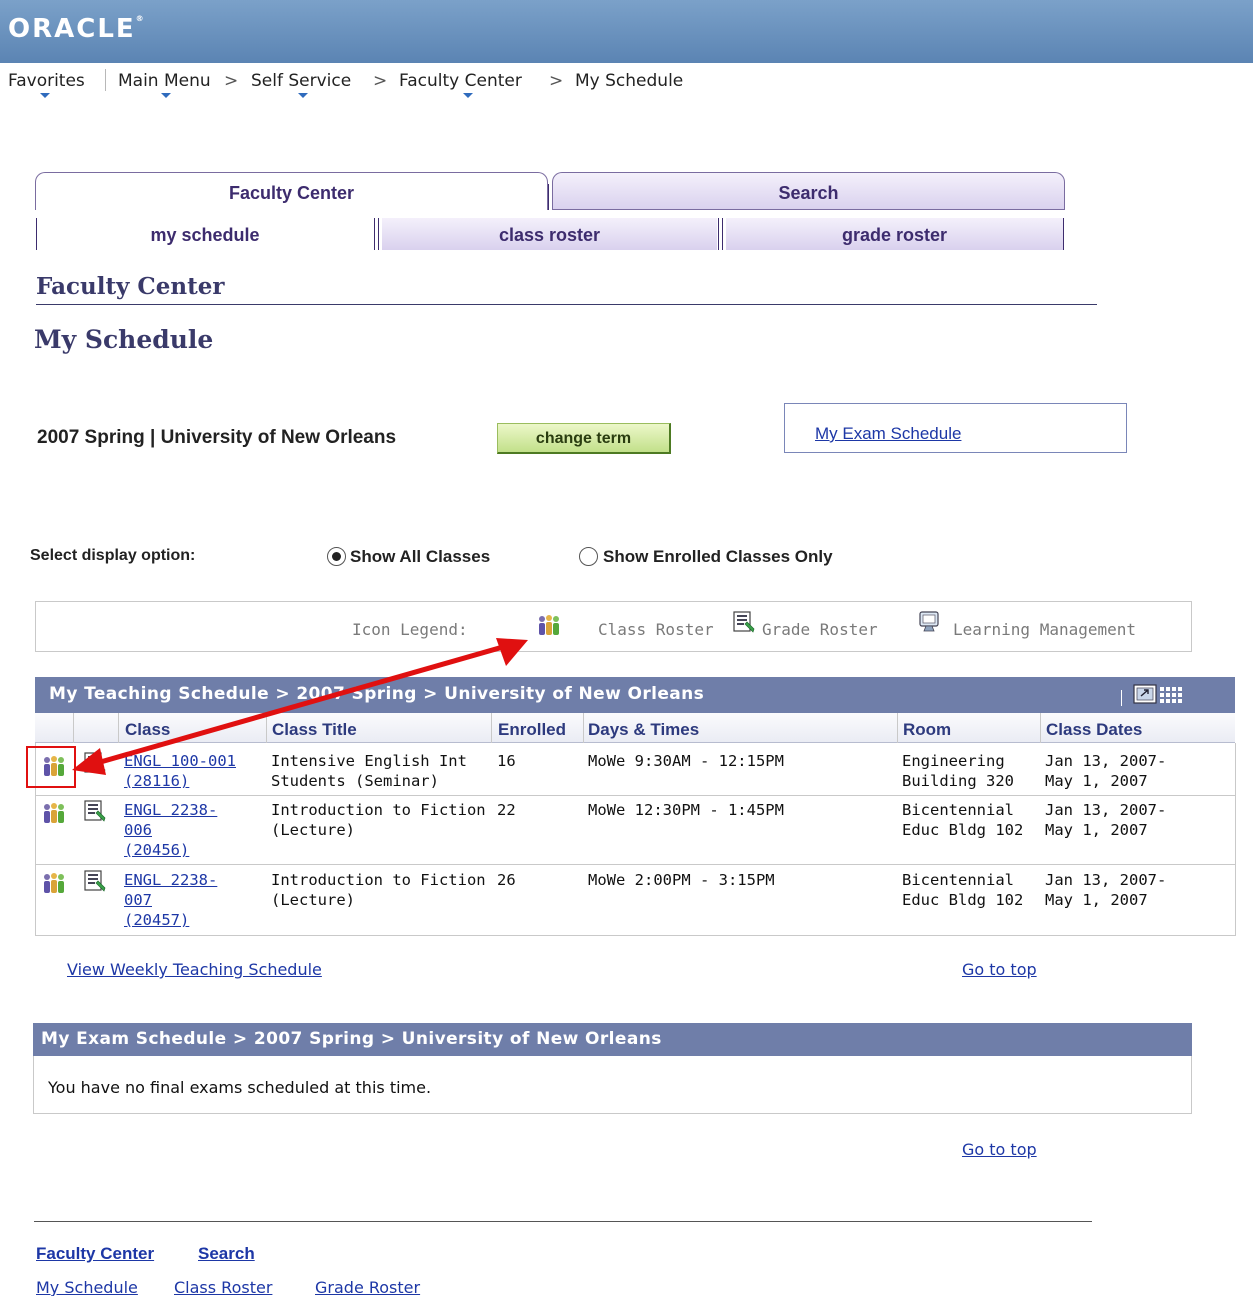  Describe the element at coordinates (95, 1254) in the screenshot. I see `footer-faculty-center-link: Faculty Center` at that location.